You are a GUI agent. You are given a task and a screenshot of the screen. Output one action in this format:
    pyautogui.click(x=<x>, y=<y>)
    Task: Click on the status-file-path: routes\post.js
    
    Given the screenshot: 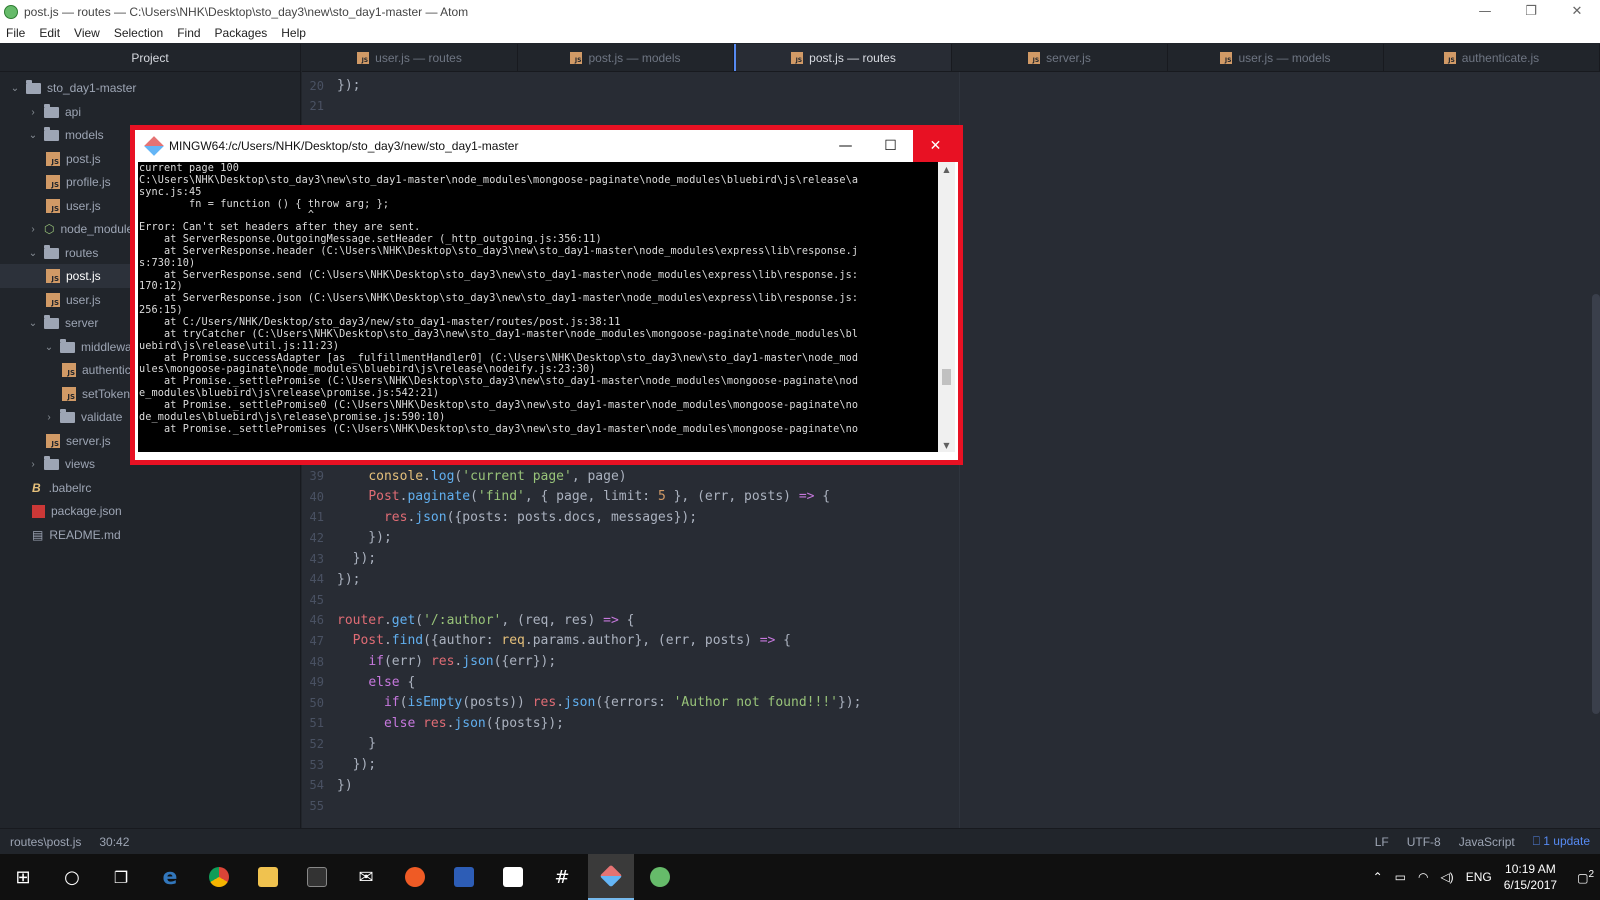 What is the action you would take?
    pyautogui.click(x=45, y=842)
    